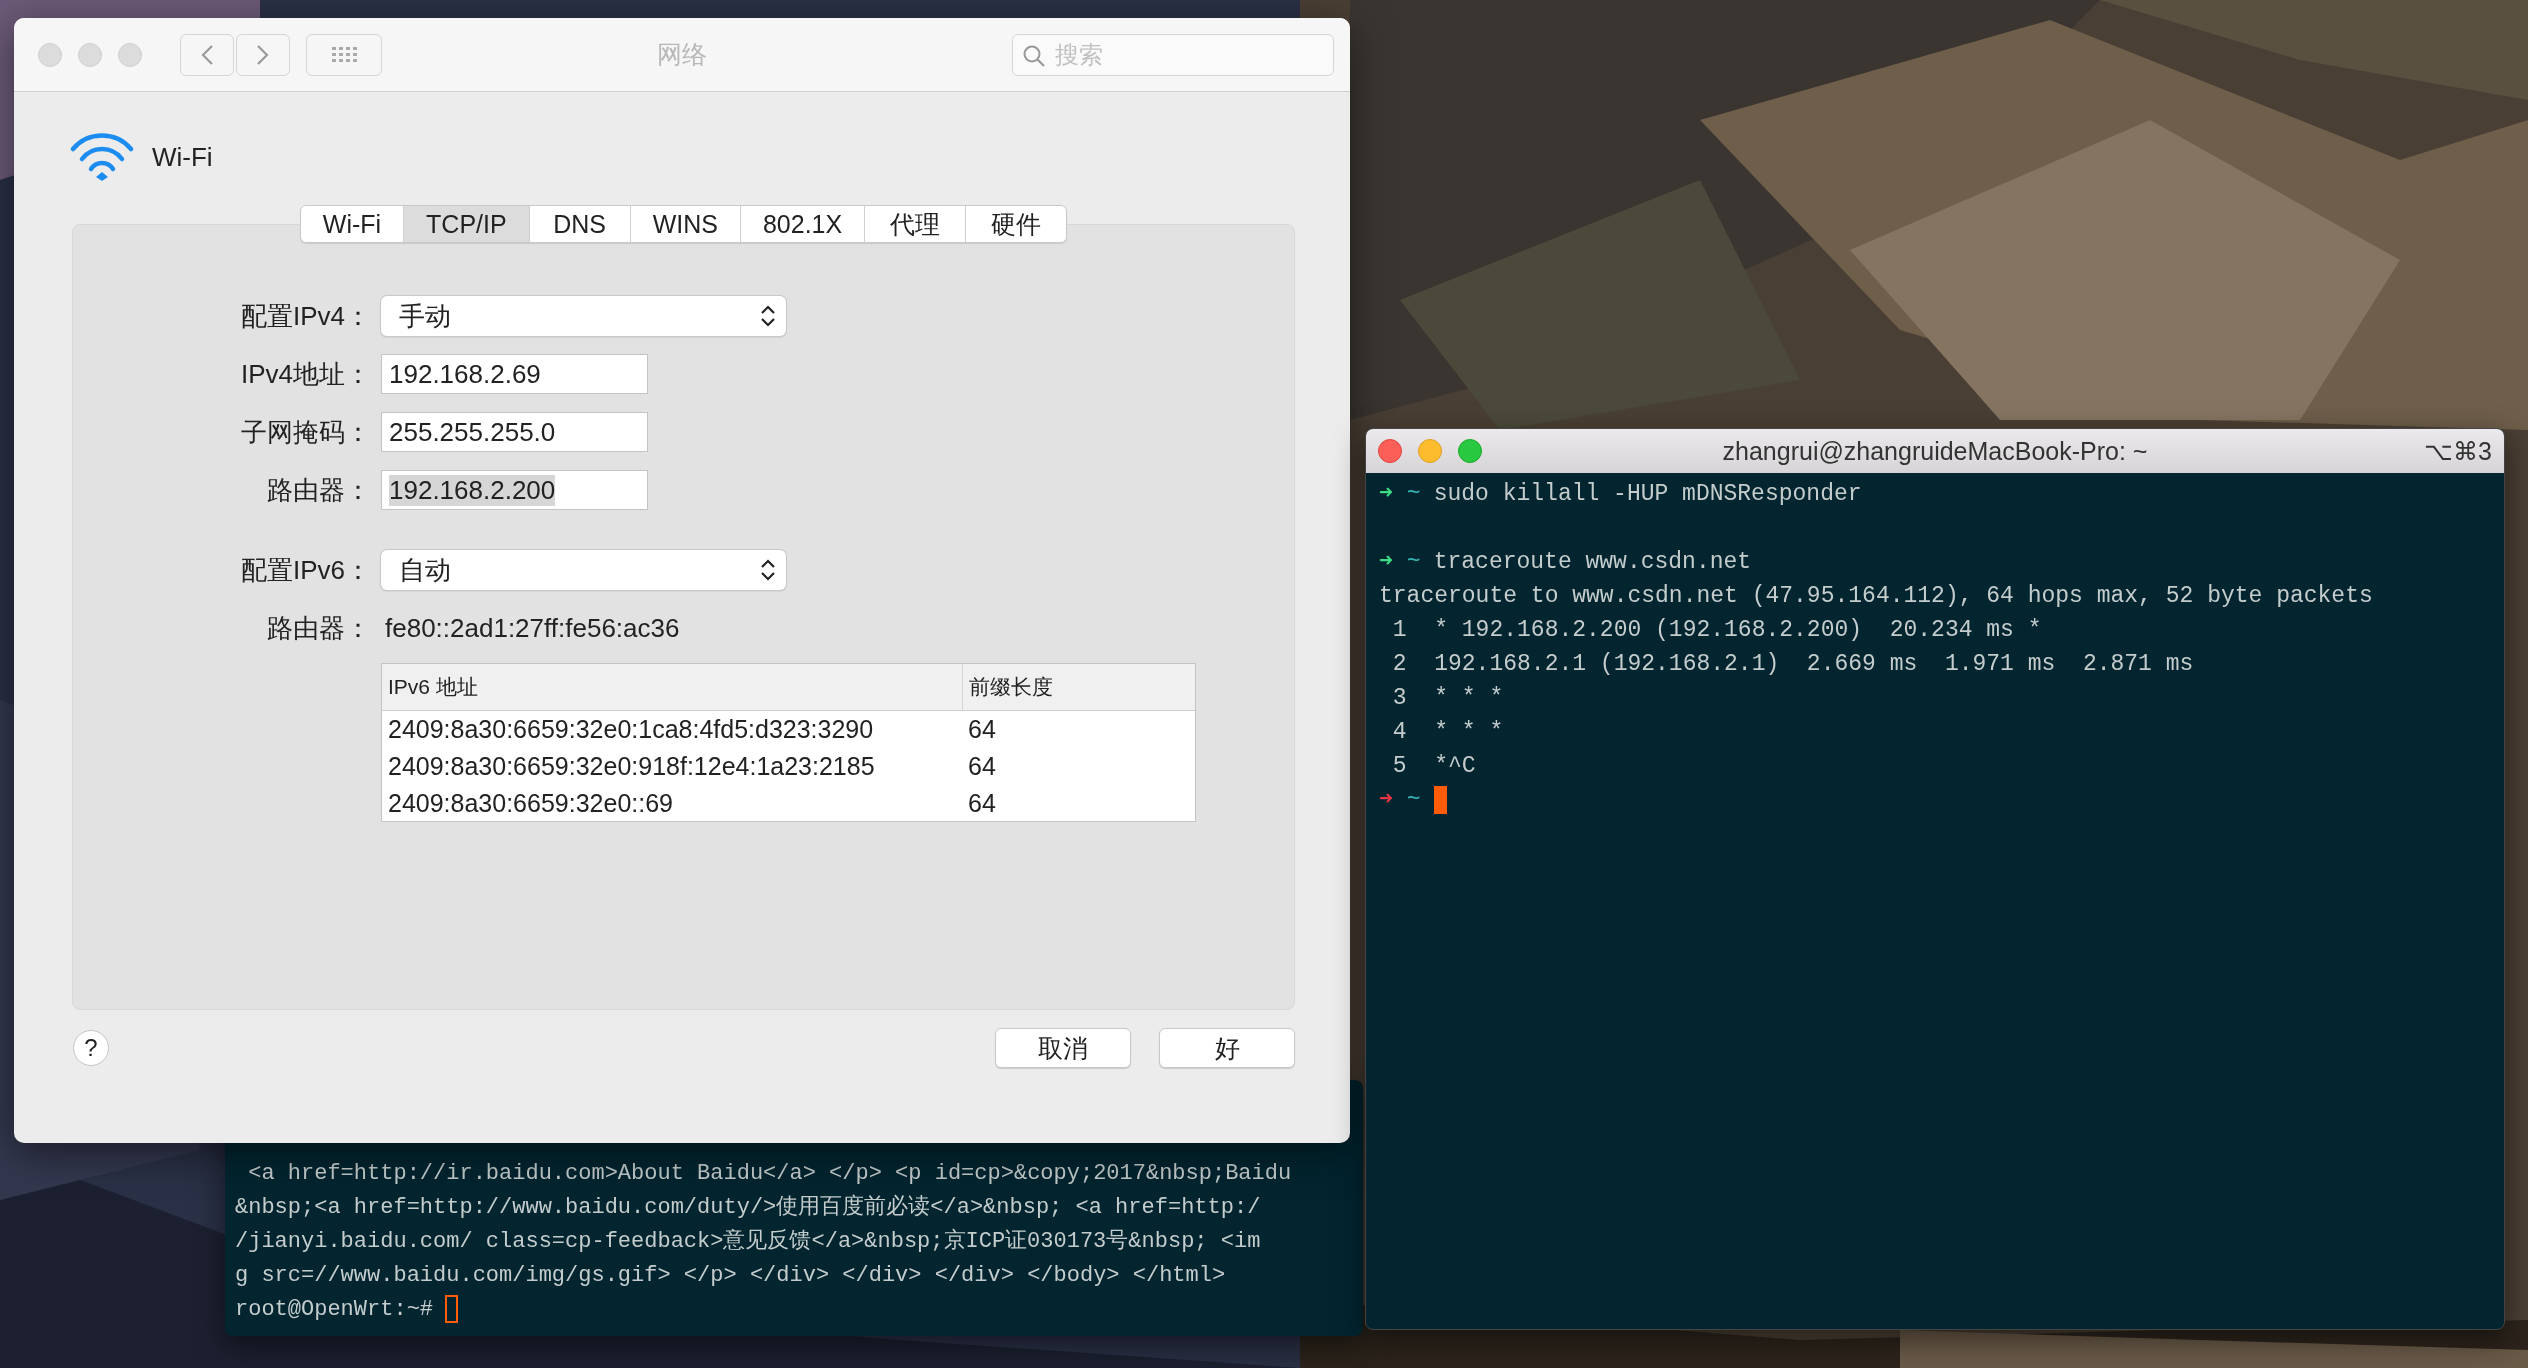 This screenshot has width=2528, height=1368. Describe the element at coordinates (730, 1275) in the screenshot. I see `output-line: g src=//www.baidu.com/img/gs.gif> </p> </div> </div> </div> </body> </html>` at that location.